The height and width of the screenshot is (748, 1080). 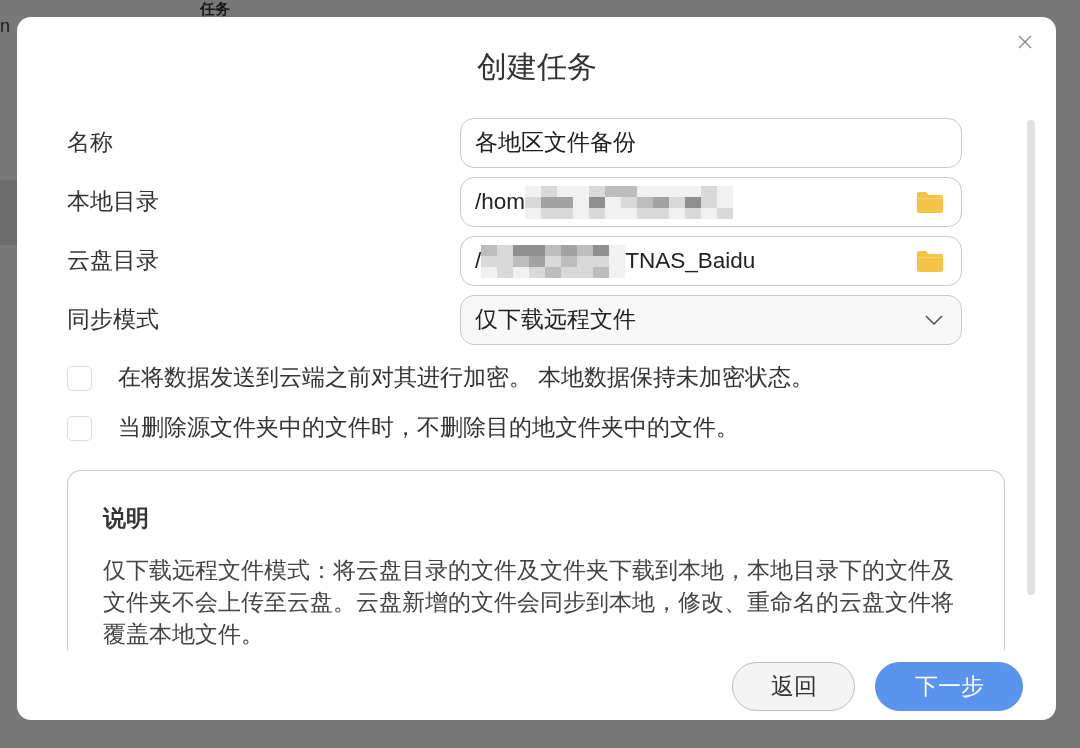 What do you see at coordinates (478, 261) in the screenshot?
I see `path-text: /` at bounding box center [478, 261].